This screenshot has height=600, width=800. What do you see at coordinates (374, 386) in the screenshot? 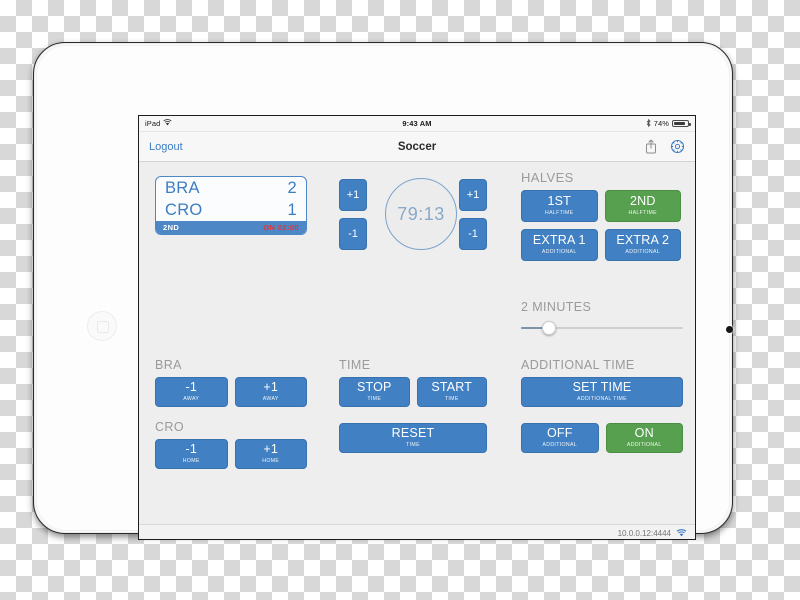
I see `stop-label: STOP` at bounding box center [374, 386].